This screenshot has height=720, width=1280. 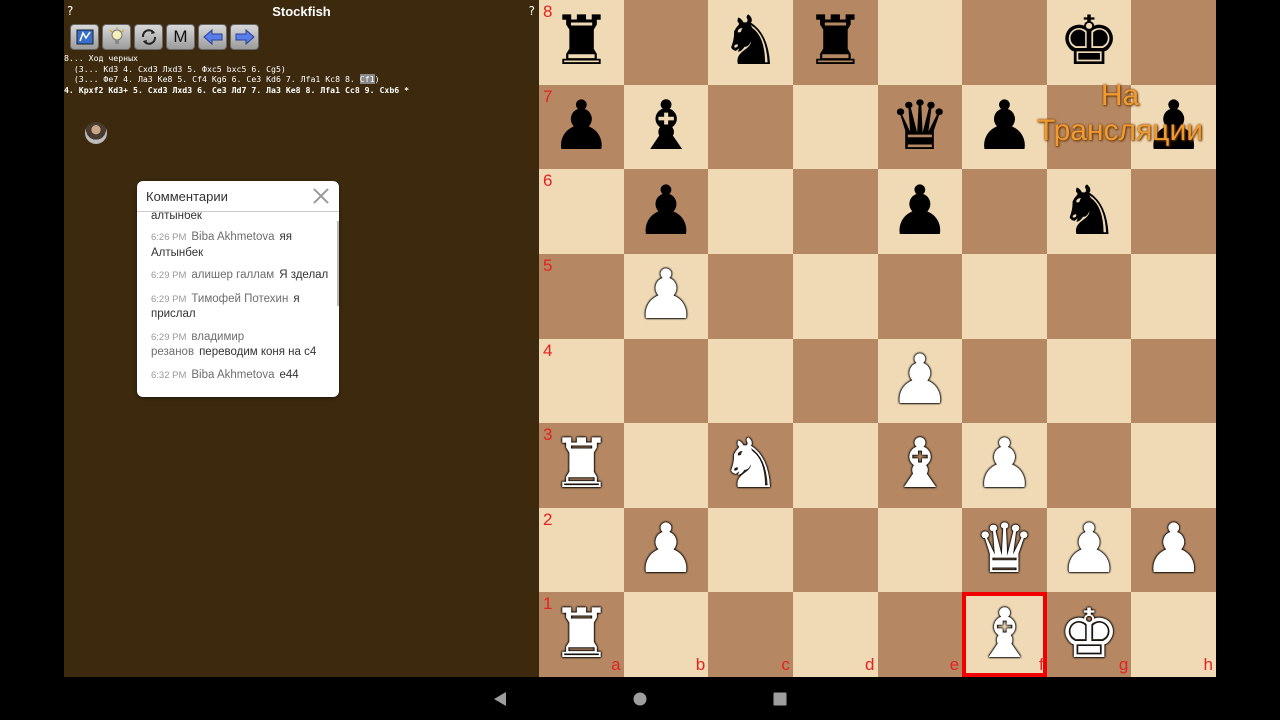 I want to click on square-f3: ♟, so click(x=1004, y=465).